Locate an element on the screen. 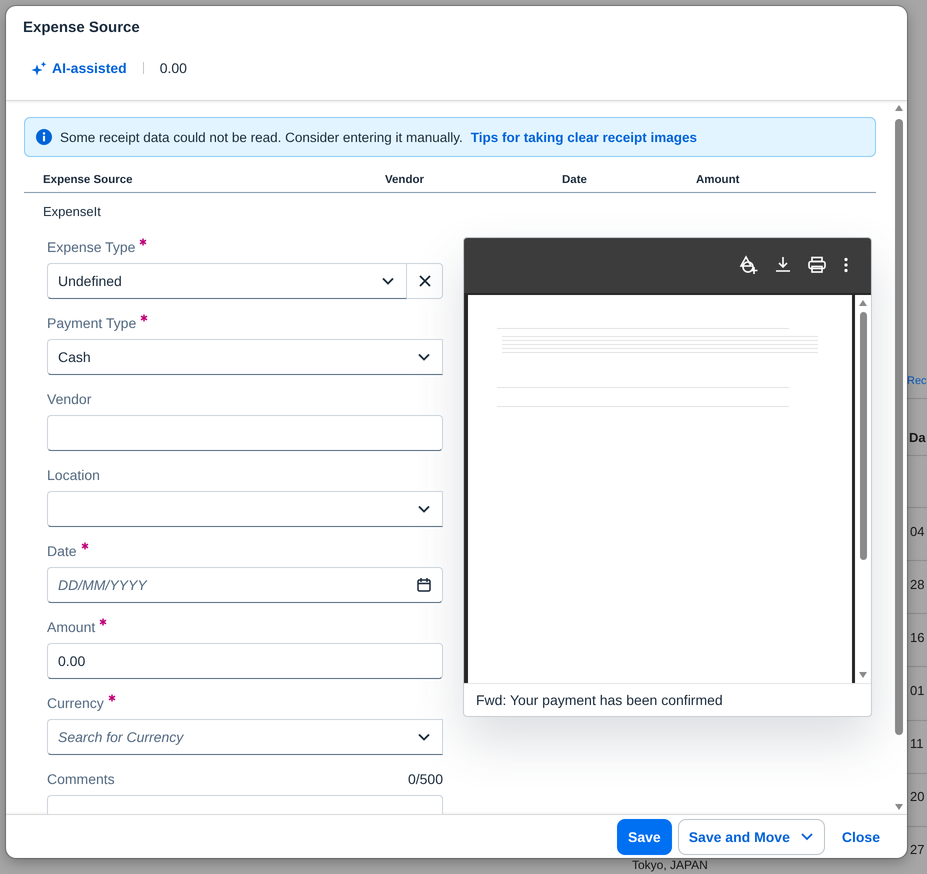 The height and width of the screenshot is (874, 927). close-icon is located at coordinates (424, 281).